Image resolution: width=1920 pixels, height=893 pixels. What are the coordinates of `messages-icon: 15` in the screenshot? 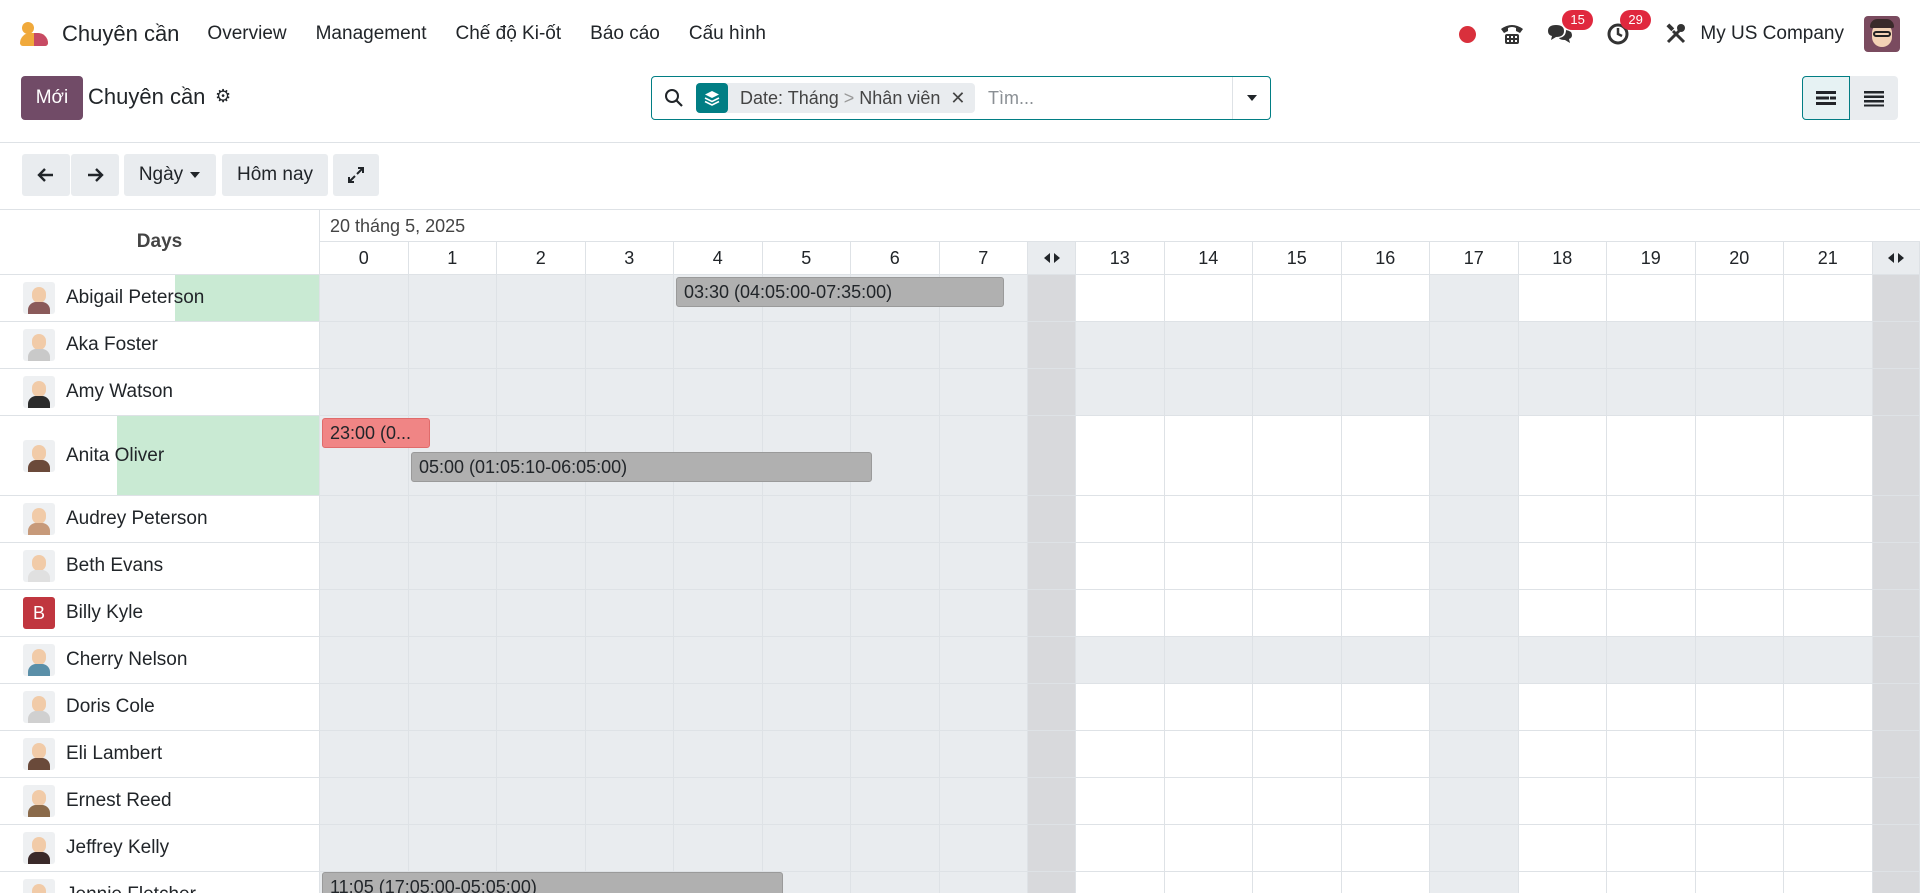 It's located at (1569, 29).